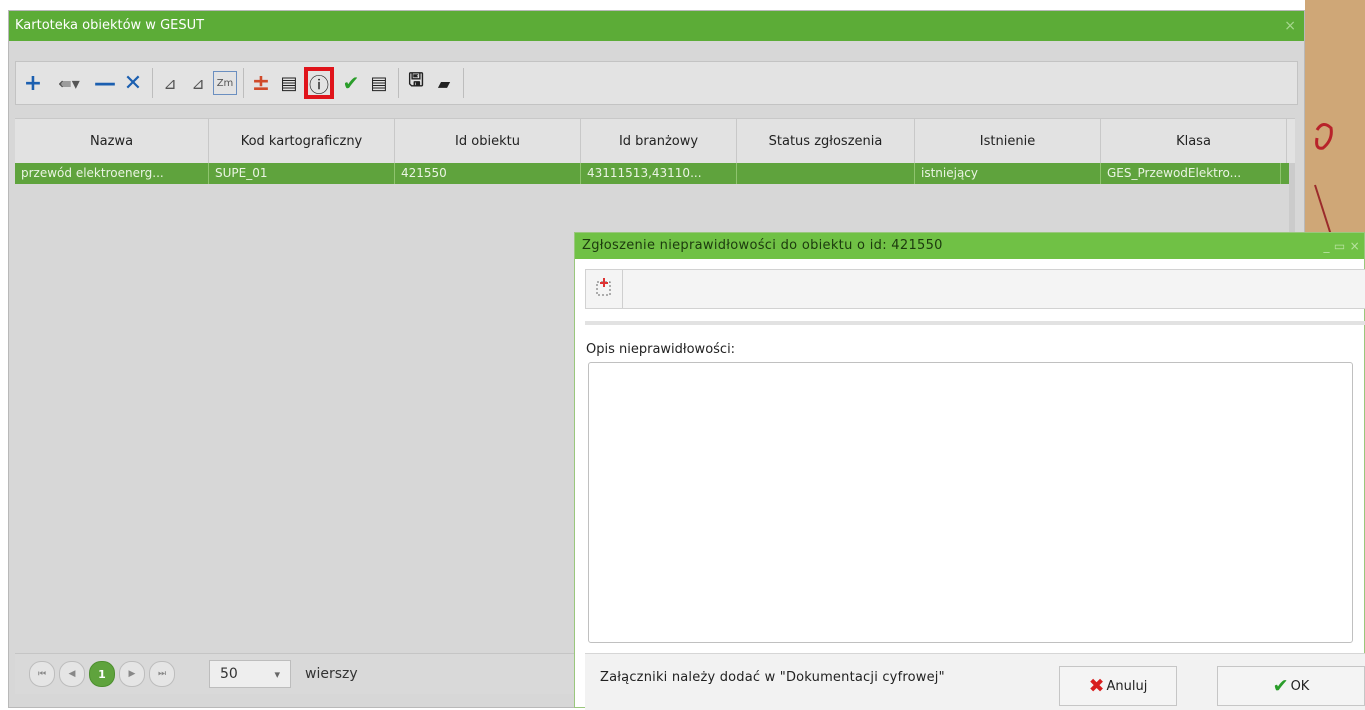 The width and height of the screenshot is (1365, 710). Describe the element at coordinates (302, 173) in the screenshot. I see `cell-kod: SUPE_01` at that location.